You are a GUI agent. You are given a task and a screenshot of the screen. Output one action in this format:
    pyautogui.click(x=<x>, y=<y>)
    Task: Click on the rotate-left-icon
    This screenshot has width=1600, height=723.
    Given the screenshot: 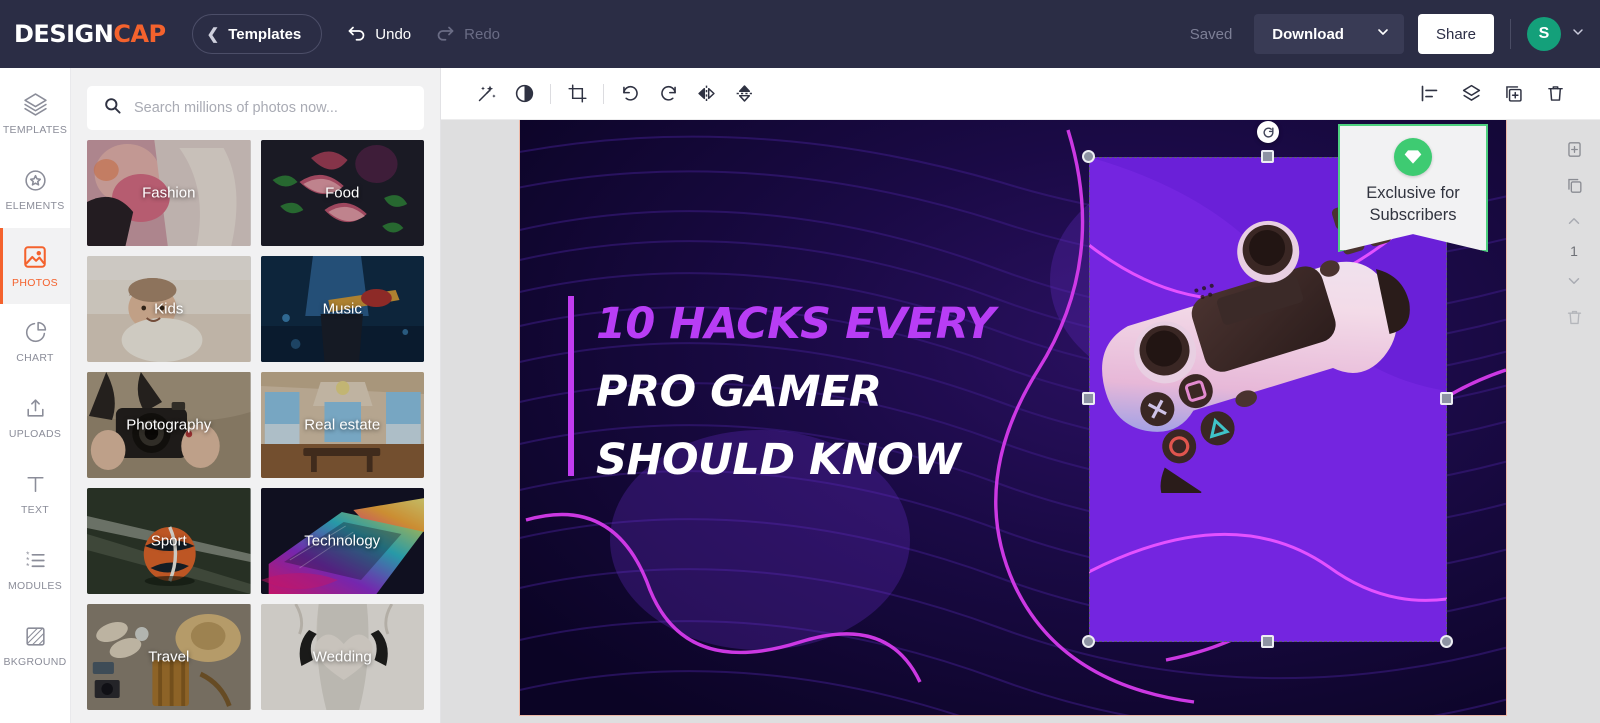 What is the action you would take?
    pyautogui.click(x=630, y=94)
    